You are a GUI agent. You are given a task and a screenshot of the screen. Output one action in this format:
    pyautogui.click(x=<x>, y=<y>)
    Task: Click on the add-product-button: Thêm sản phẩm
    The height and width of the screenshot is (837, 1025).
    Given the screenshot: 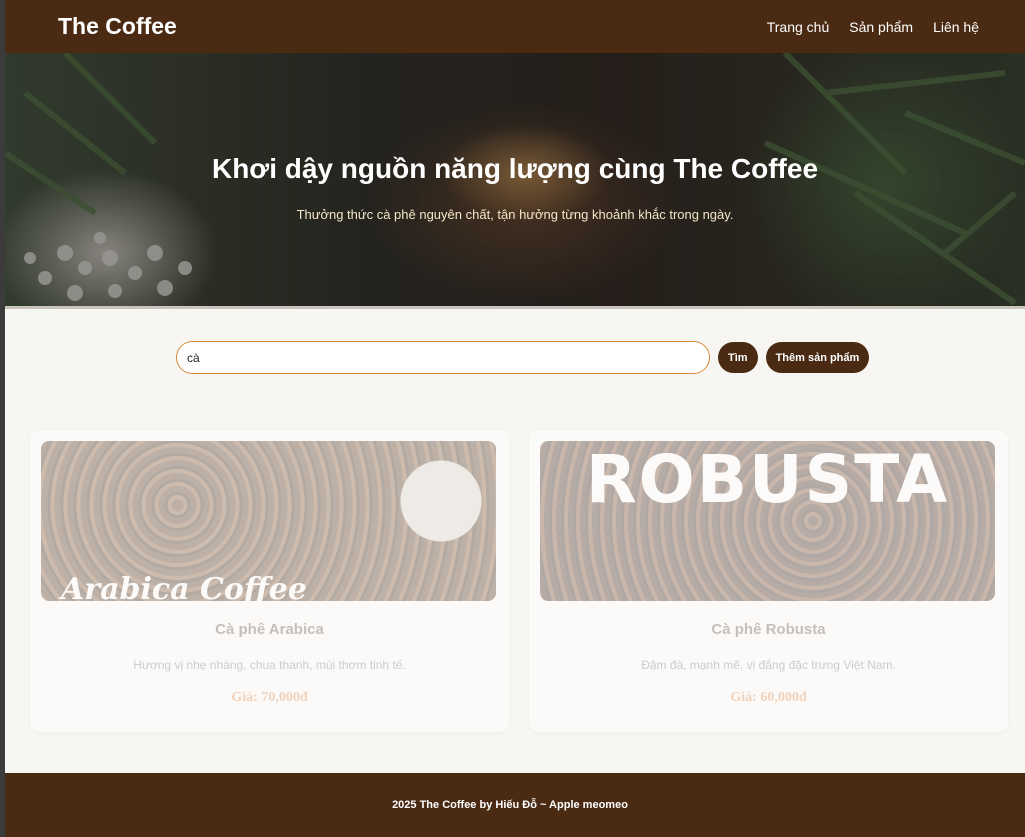 What is the action you would take?
    pyautogui.click(x=817, y=357)
    